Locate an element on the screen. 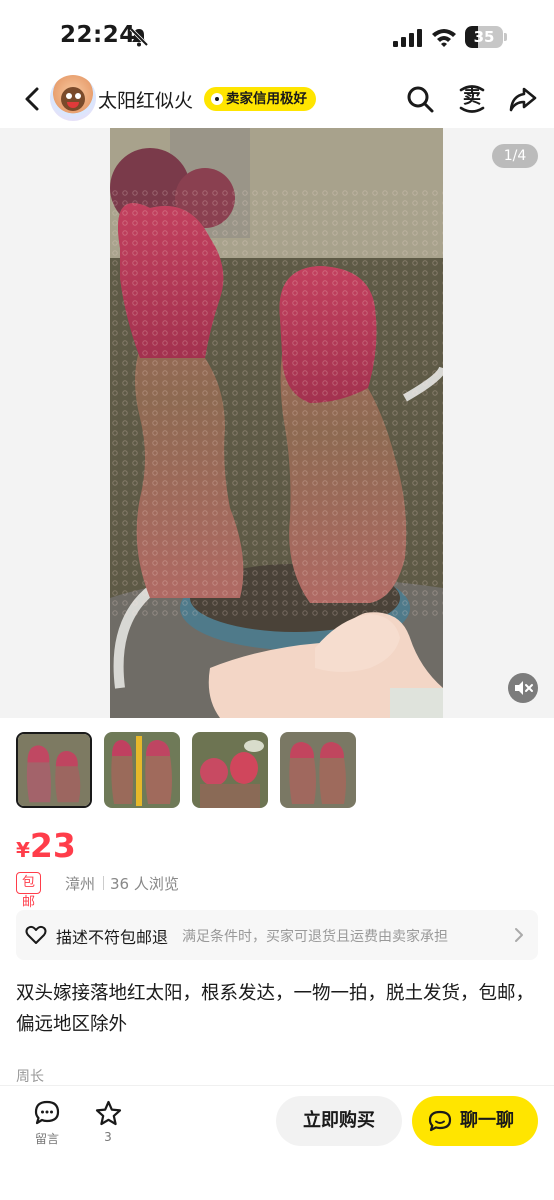 The height and width of the screenshot is (1200, 554). favorite-button: 3 is located at coordinates (108, 1125).